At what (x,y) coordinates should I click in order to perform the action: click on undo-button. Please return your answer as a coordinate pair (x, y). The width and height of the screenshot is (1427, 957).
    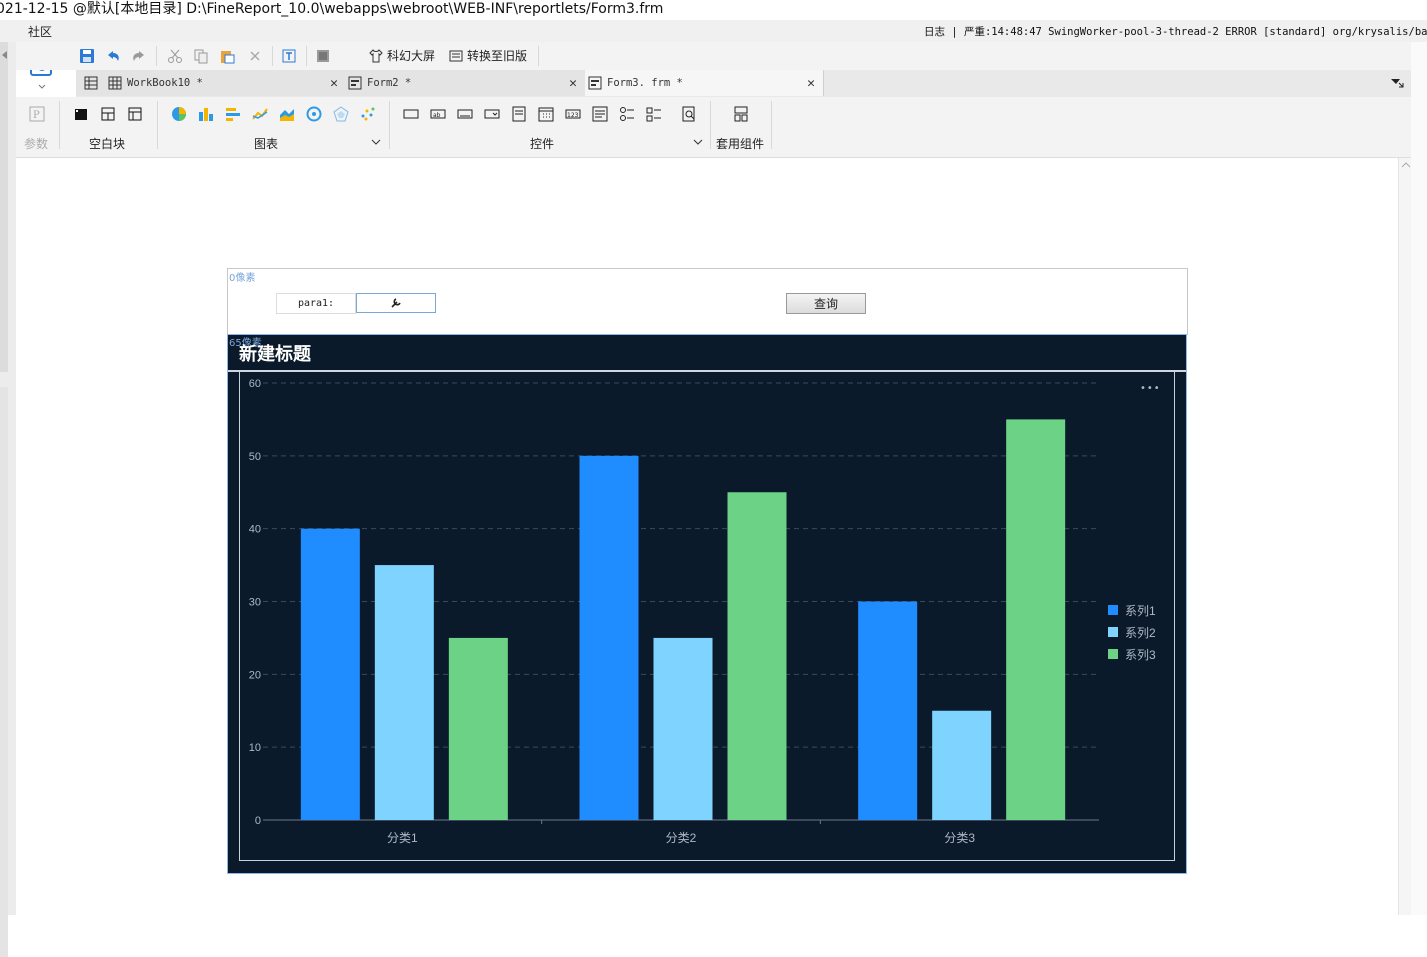
    Looking at the image, I should click on (113, 56).